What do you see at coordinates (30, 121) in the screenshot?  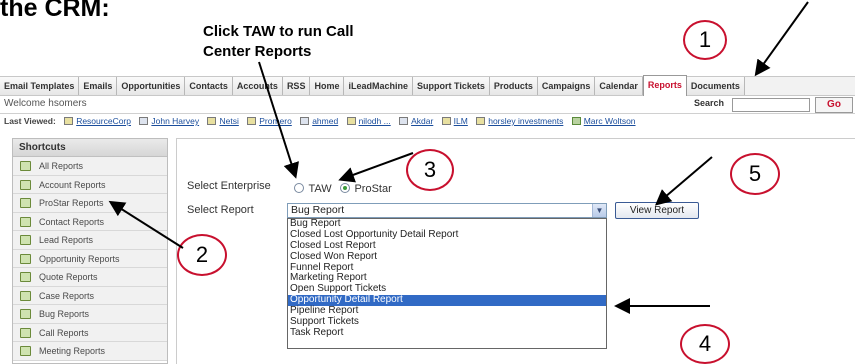 I see `last-viewed-label: Last Viewed:` at bounding box center [30, 121].